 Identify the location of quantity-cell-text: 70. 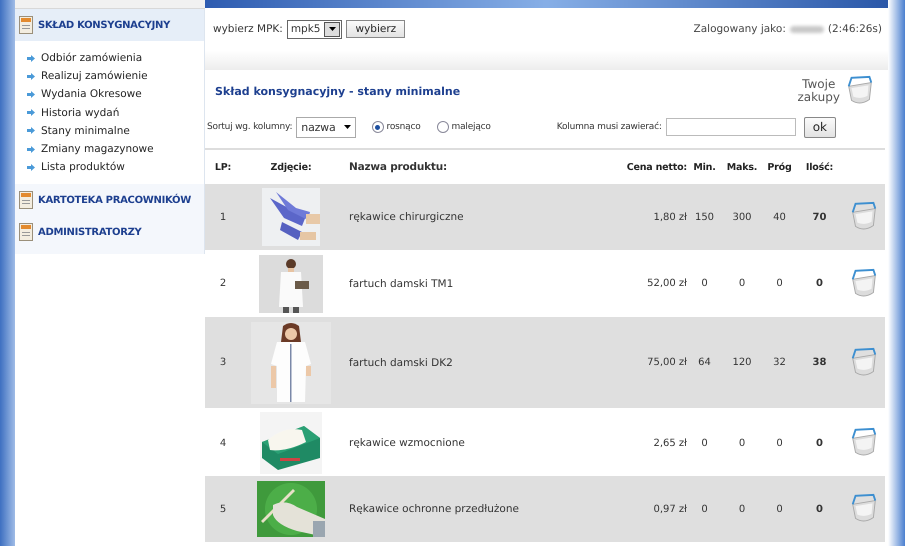
(820, 217).